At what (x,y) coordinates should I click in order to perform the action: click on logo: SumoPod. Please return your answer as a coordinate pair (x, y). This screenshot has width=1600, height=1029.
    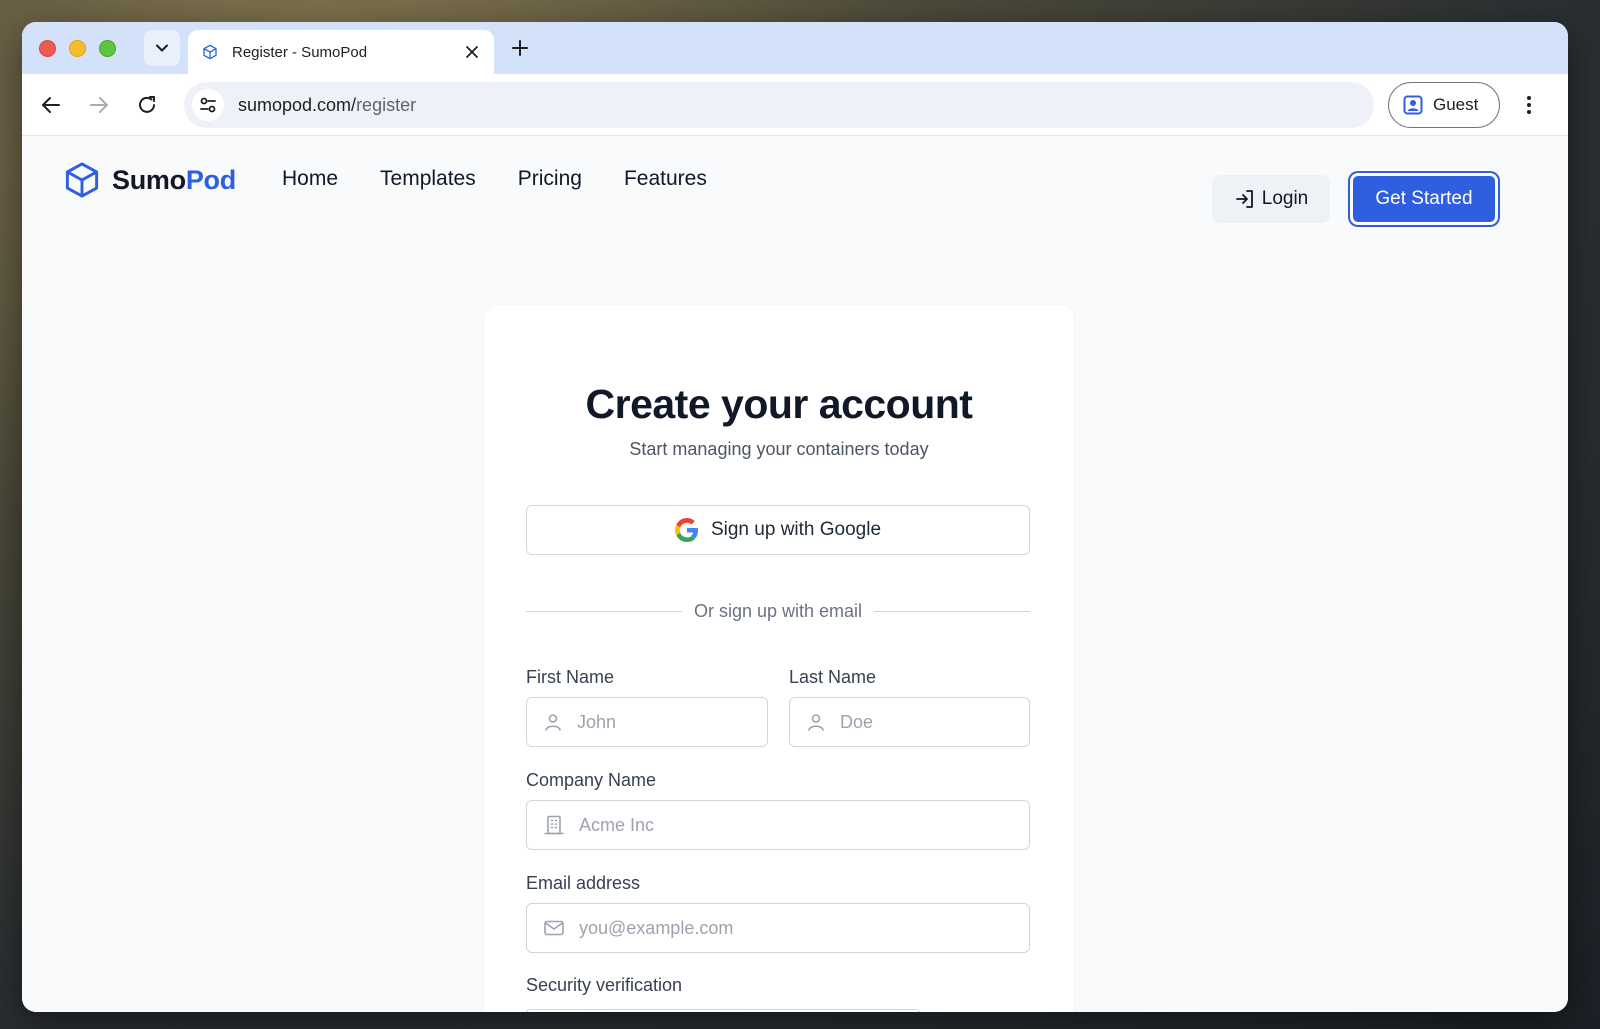
    Looking at the image, I should click on (150, 180).